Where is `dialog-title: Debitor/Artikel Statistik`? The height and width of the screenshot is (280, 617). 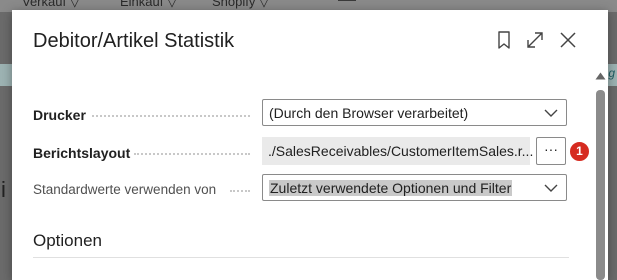
dialog-title: Debitor/Artikel Statistik is located at coordinates (134, 41).